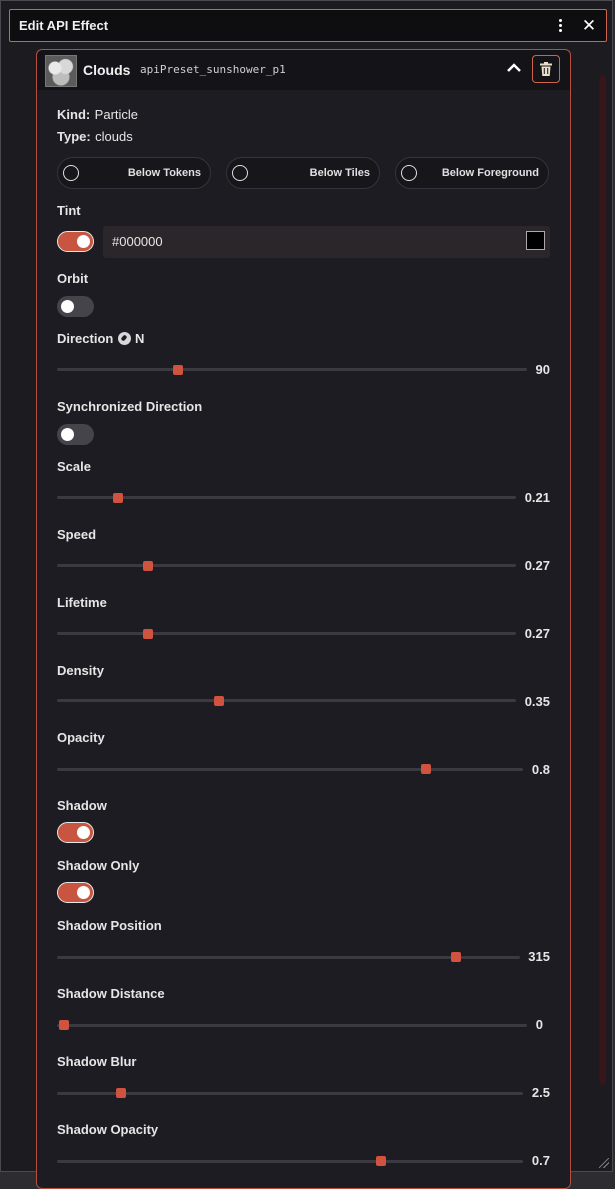 Image resolution: width=615 pixels, height=1189 pixels. Describe the element at coordinates (290, 1161) in the screenshot. I see `shadow-opacity-slider-track` at that location.